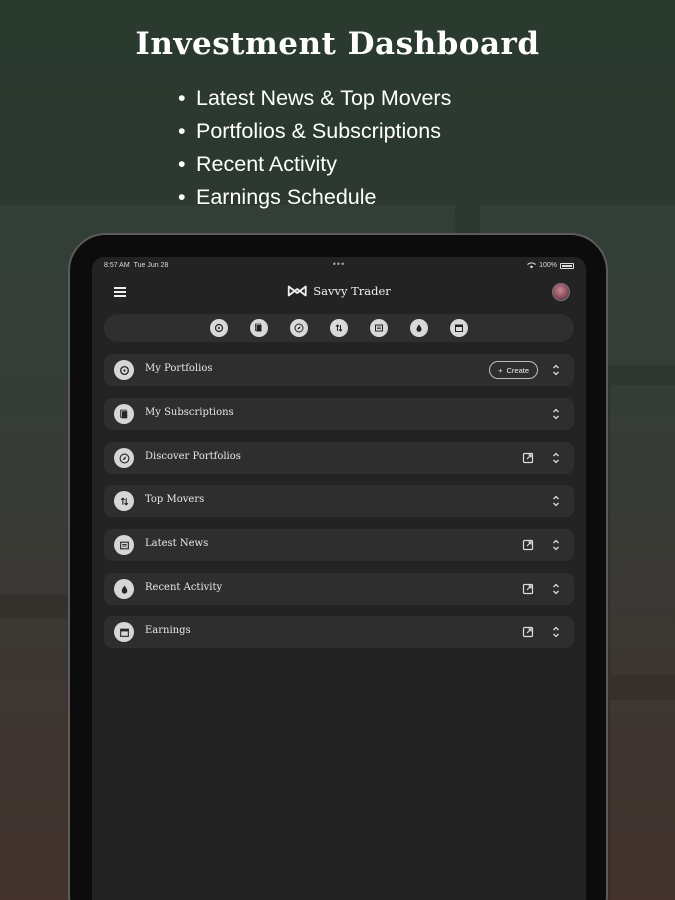  I want to click on section-label: My Subscriptions, so click(189, 412).